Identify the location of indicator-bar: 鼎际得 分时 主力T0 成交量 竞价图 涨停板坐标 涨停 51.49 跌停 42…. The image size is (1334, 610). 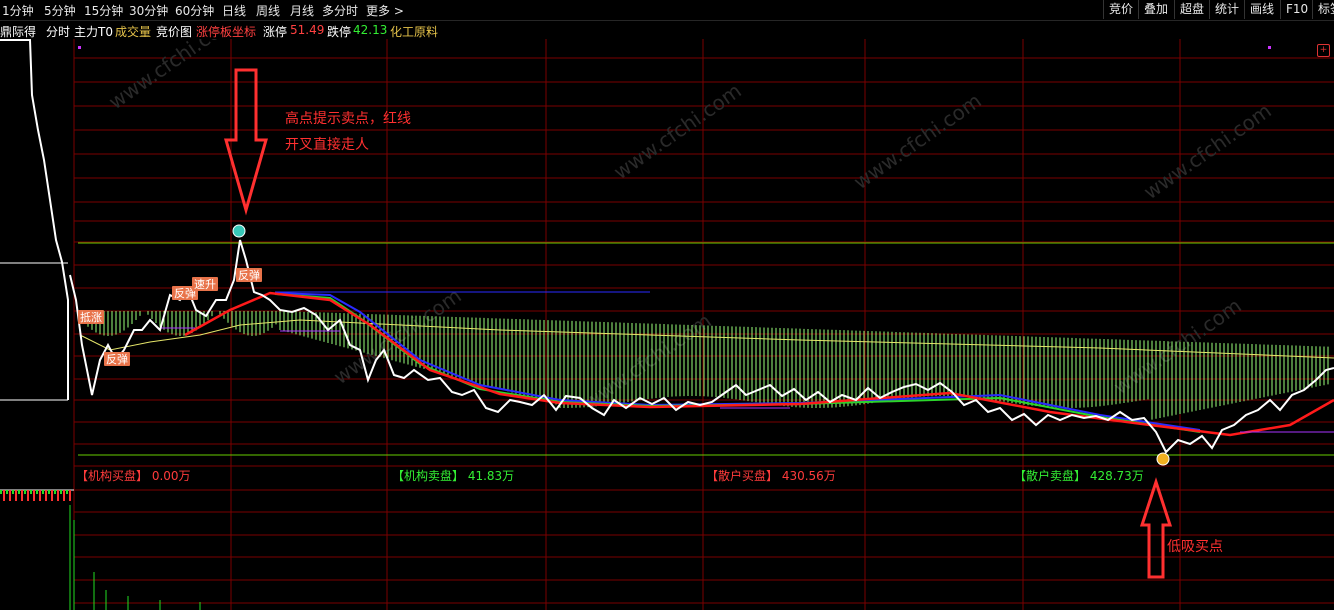
(667, 39).